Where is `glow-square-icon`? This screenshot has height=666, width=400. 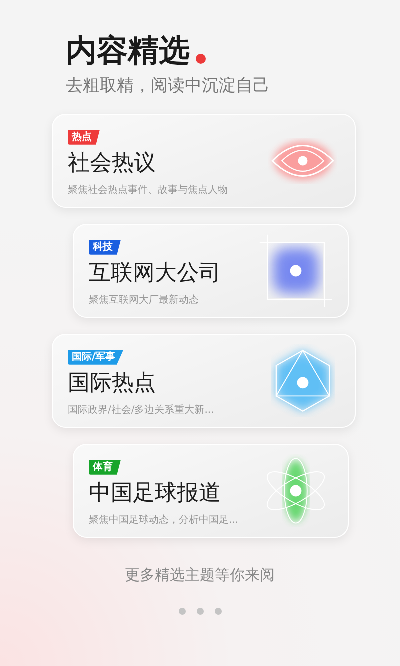 glow-square-icon is located at coordinates (296, 270).